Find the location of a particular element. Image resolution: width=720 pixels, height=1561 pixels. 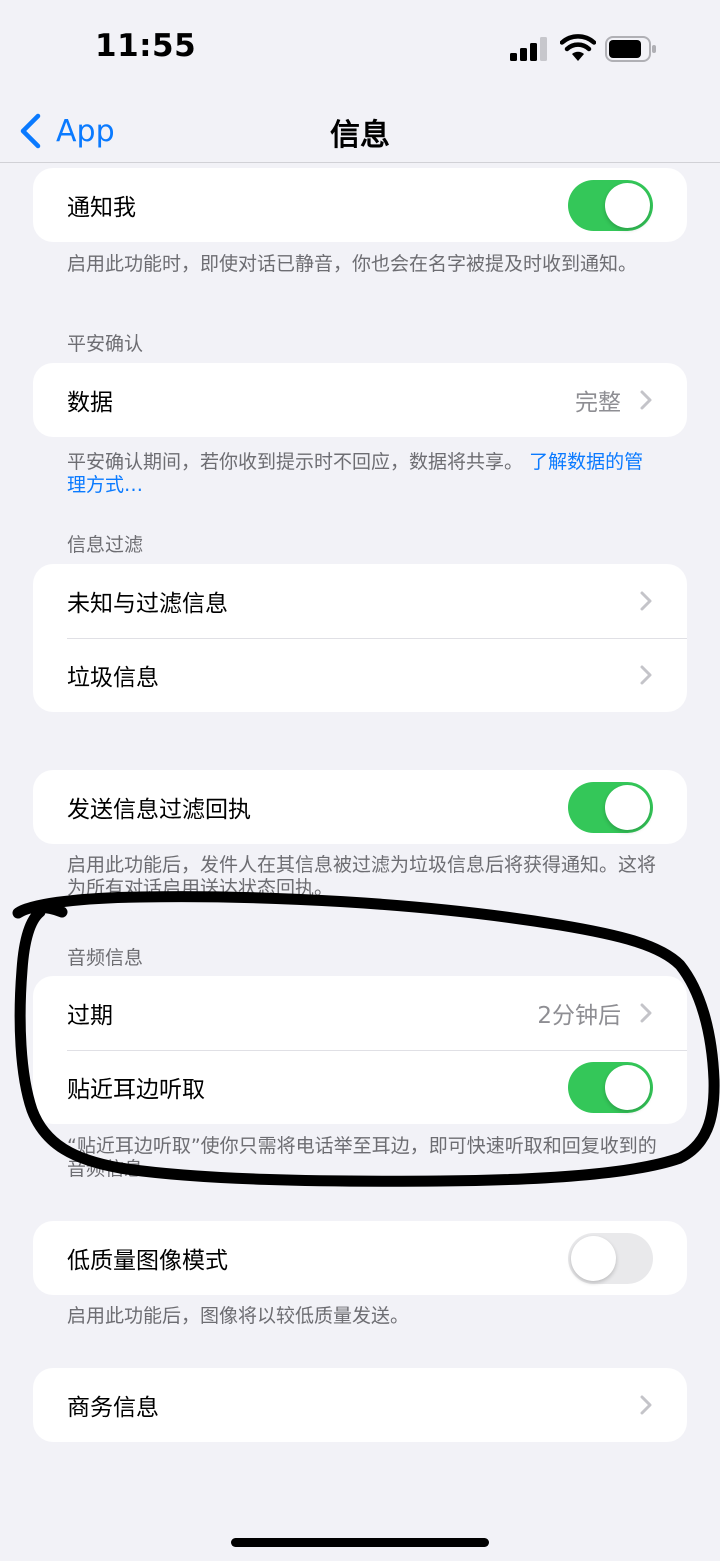

low-quality-toggle is located at coordinates (610, 1258).